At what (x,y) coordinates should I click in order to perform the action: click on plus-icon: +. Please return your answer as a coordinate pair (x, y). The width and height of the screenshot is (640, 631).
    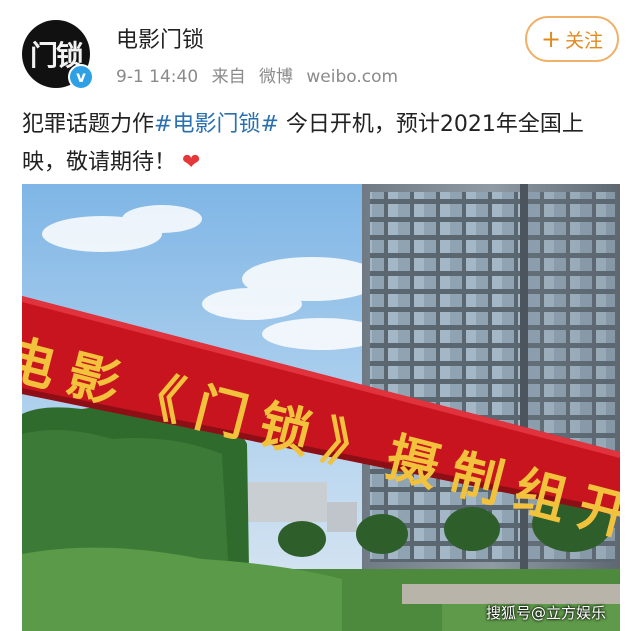
    Looking at the image, I should click on (551, 39).